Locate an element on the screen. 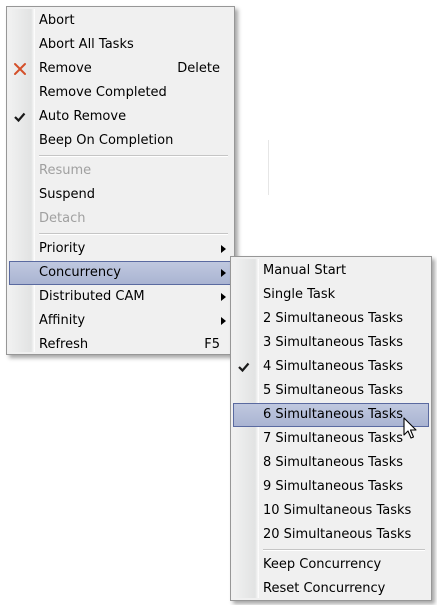  menu-item-single-task: Single Task is located at coordinates (331, 295).